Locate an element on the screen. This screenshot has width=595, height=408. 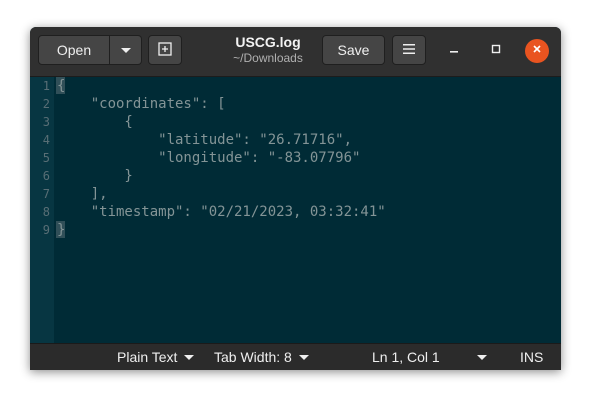
window-subtitle: ~/Downloads is located at coordinates (268, 58).